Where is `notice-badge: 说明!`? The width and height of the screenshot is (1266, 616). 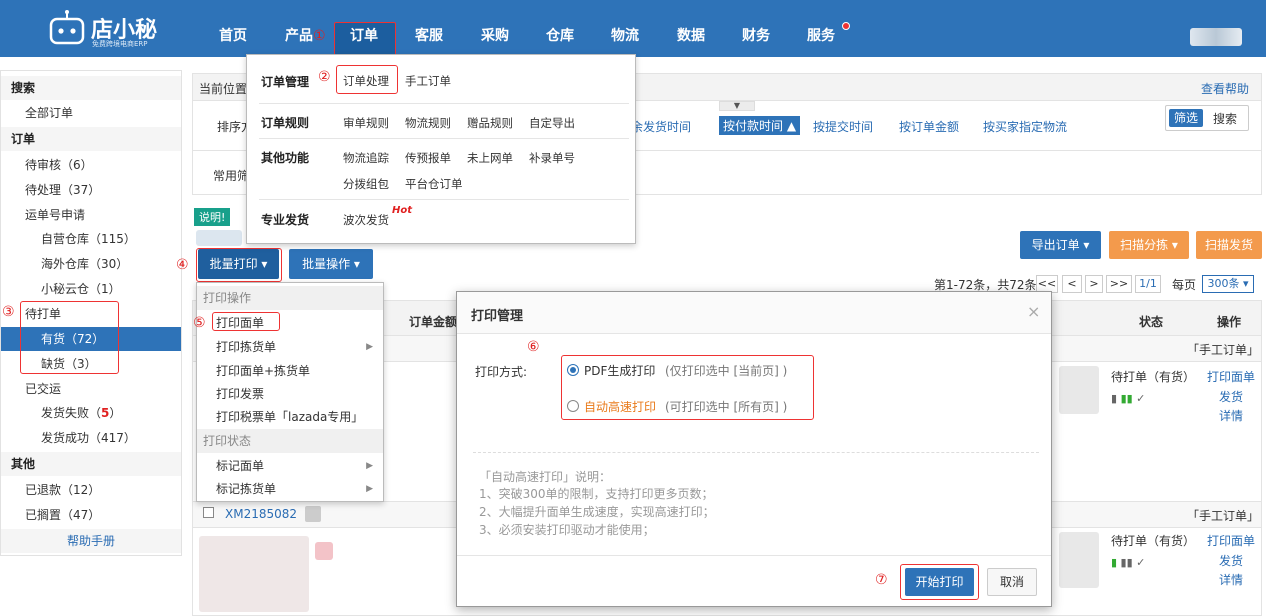
notice-badge: 说明! is located at coordinates (212, 217).